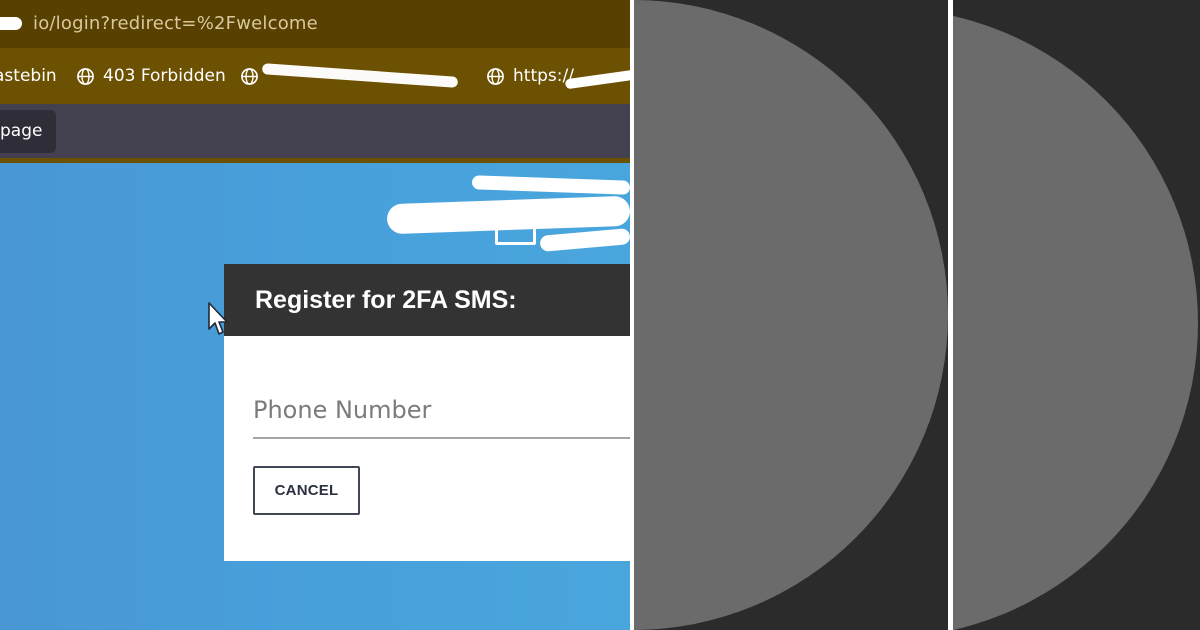 The image size is (1200, 630). Describe the element at coordinates (427, 300) in the screenshot. I see `dialog-title: Register for 2FA SMS:` at that location.